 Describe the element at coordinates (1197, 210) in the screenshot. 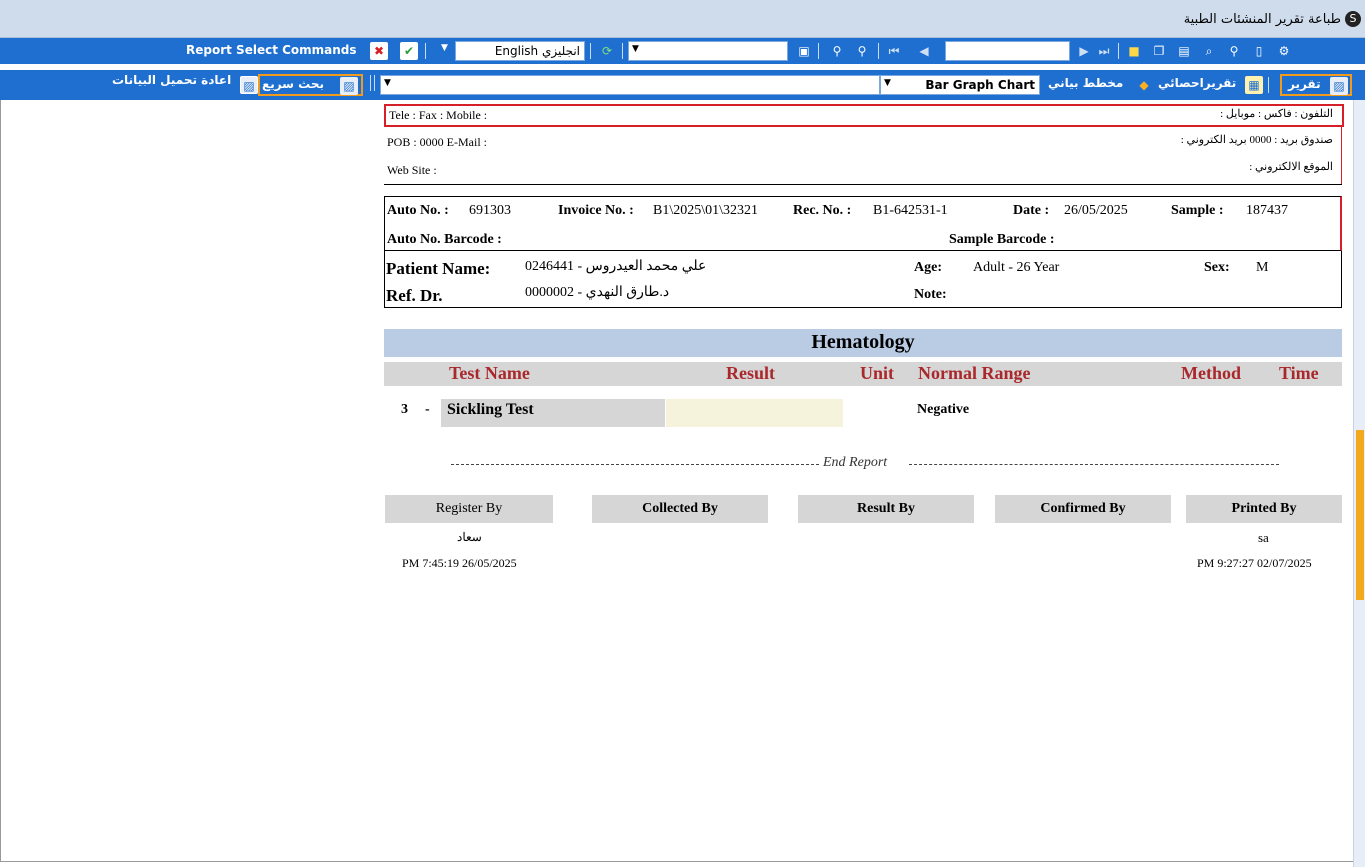

I see `sample-label: Sample :` at that location.